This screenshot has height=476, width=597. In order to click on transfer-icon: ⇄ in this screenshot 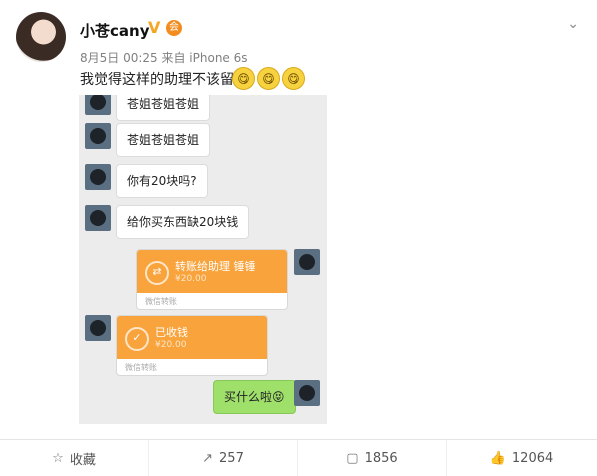, I will do `click(157, 273)`.